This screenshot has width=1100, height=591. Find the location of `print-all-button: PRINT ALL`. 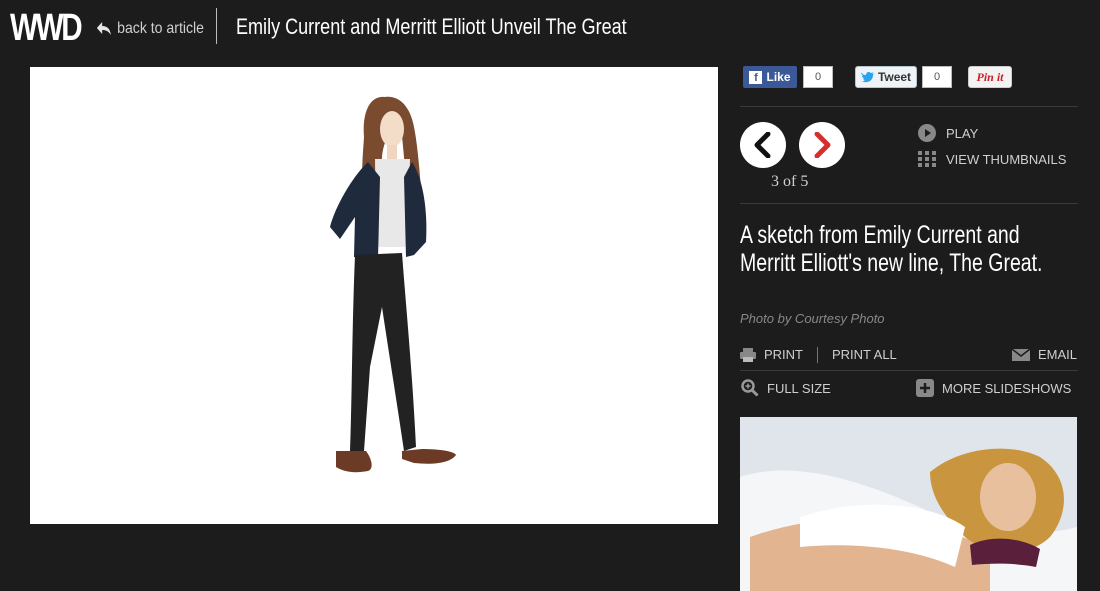

print-all-button: PRINT ALL is located at coordinates (864, 354).